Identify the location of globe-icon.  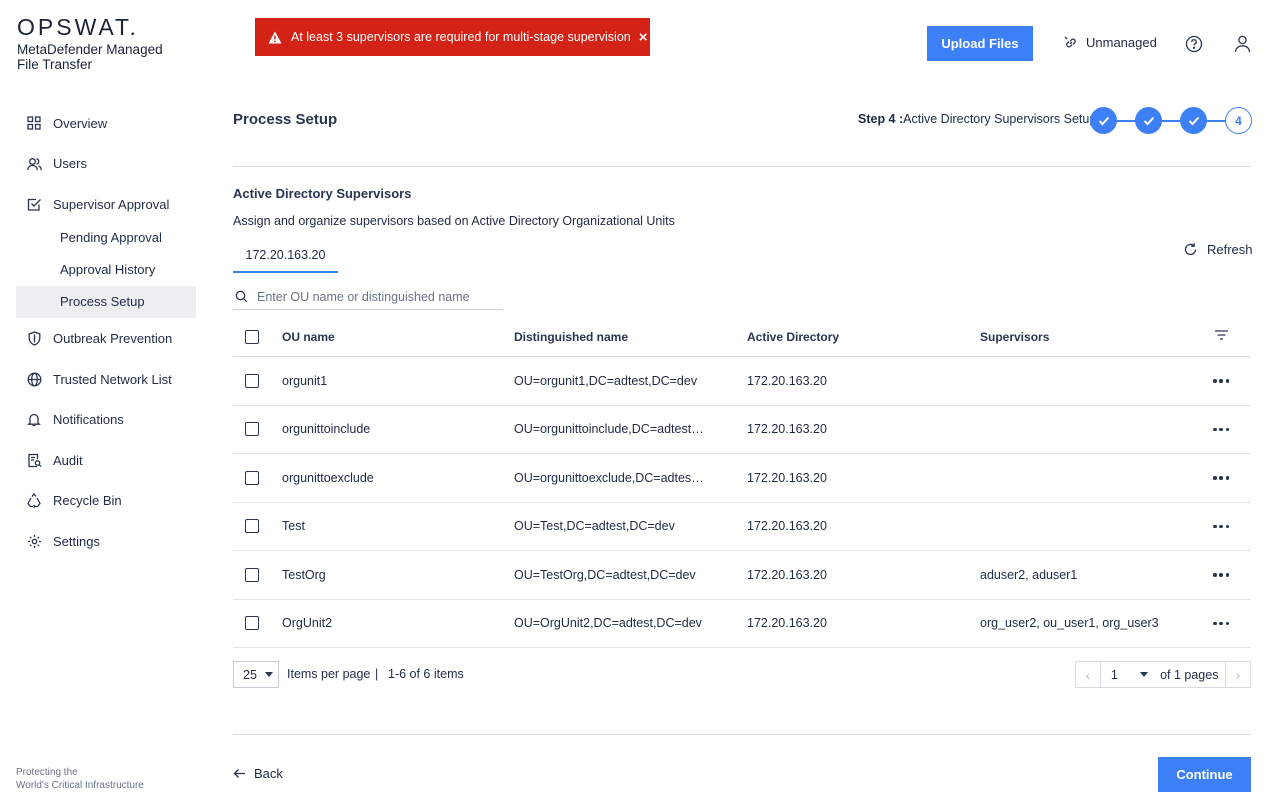
(34, 379).